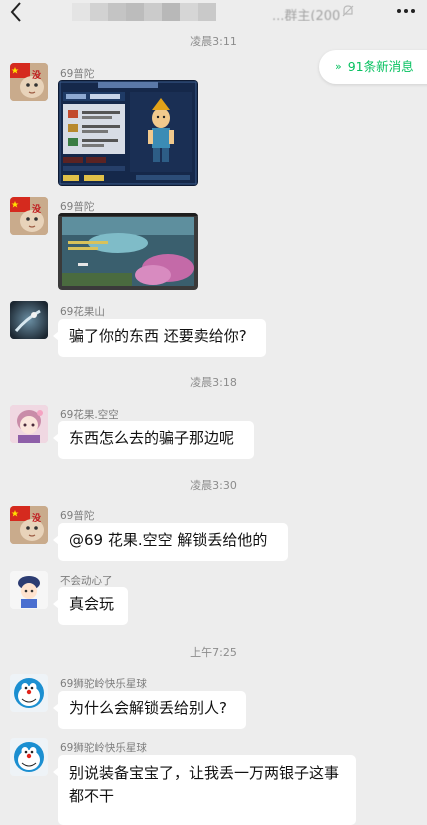  Describe the element at coordinates (17, 12) in the screenshot. I see `chevron-left-icon` at that location.